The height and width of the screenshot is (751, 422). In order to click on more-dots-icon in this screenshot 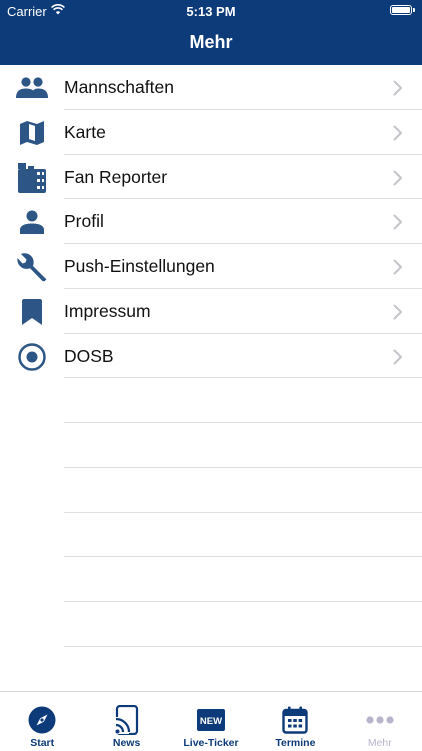, I will do `click(380, 720)`.